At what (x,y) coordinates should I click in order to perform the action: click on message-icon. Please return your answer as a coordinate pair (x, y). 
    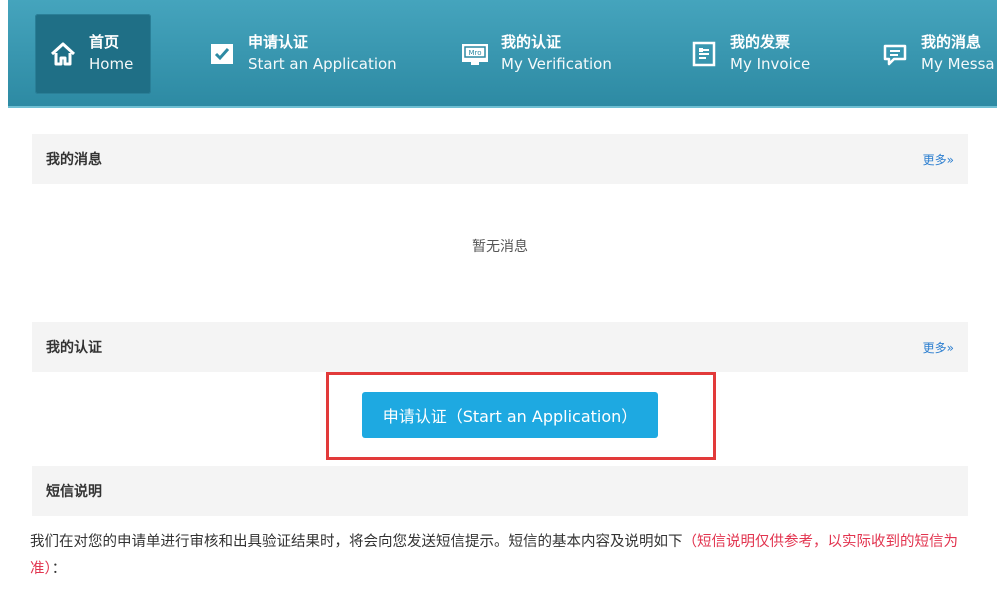
    Looking at the image, I should click on (895, 54).